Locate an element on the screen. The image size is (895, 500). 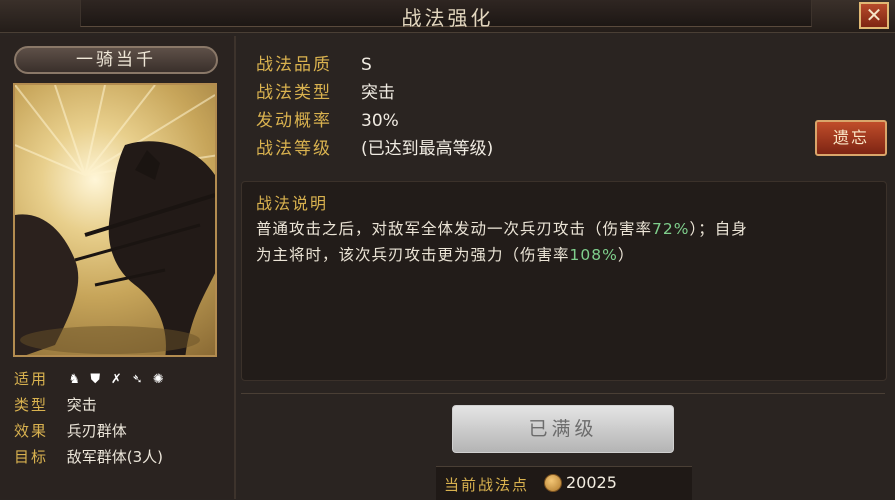
cavalry-icon: ♞ is located at coordinates (74, 379).